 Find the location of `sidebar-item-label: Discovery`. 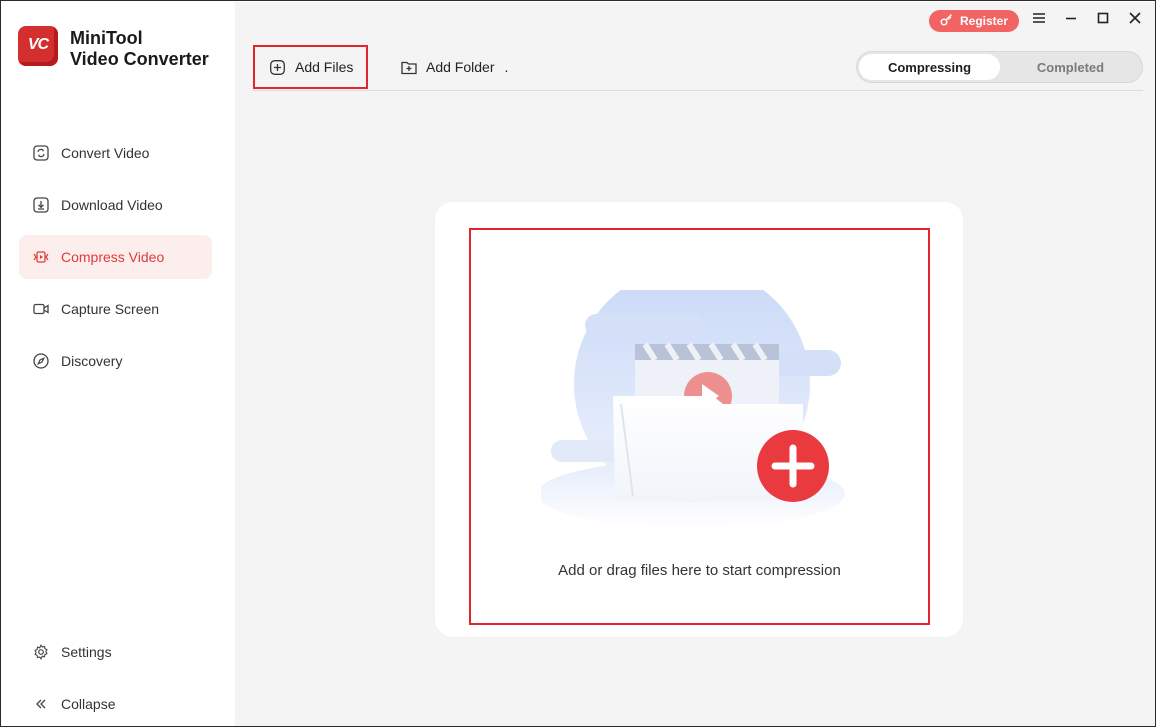

sidebar-item-label: Discovery is located at coordinates (92, 361).